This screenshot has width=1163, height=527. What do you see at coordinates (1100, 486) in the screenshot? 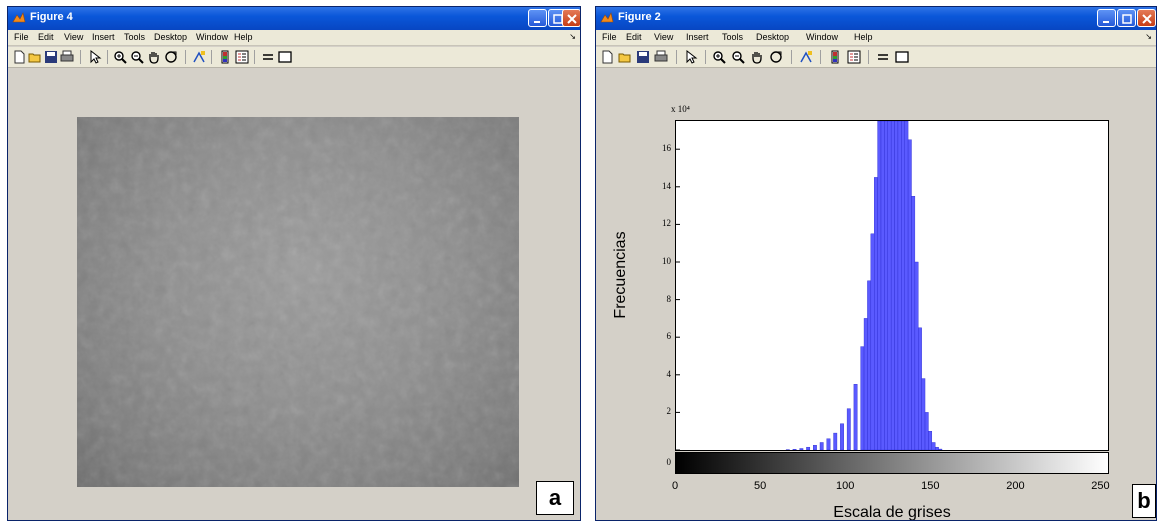
I see `x-tick-label: 250` at bounding box center [1100, 486].